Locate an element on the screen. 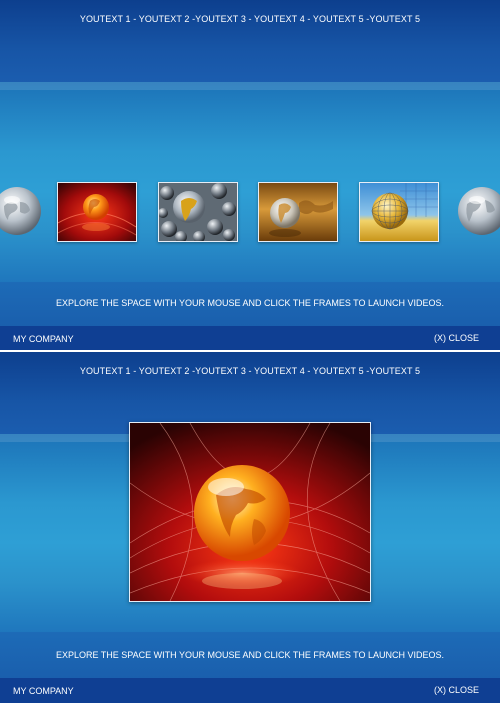 The width and height of the screenshot is (500, 703). video-frame is located at coordinates (250, 512).